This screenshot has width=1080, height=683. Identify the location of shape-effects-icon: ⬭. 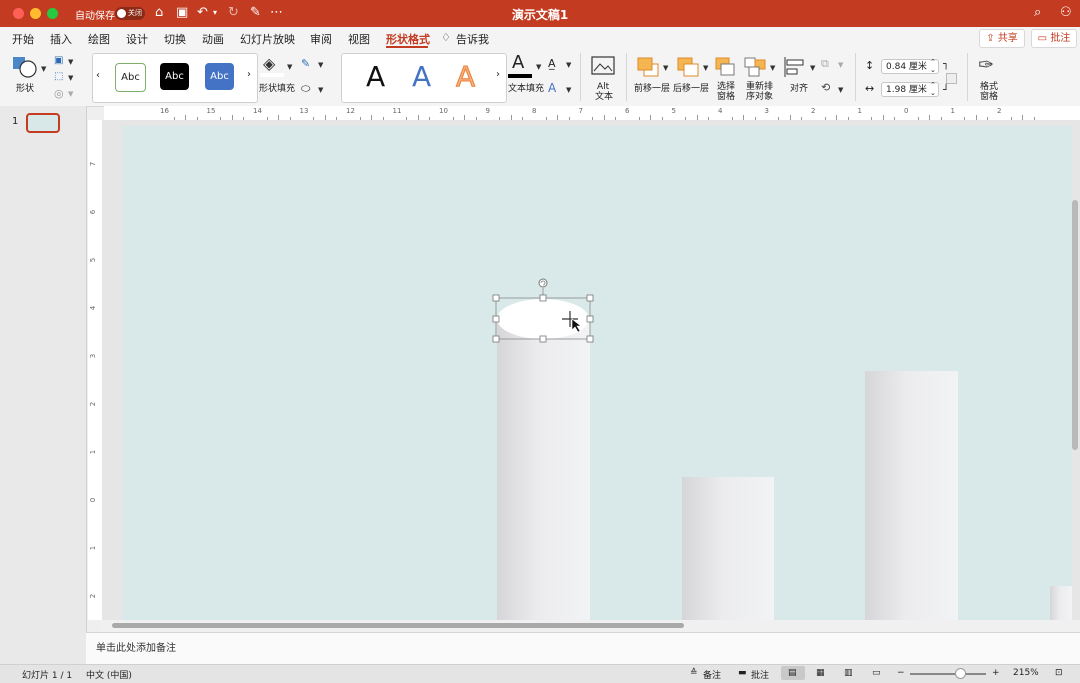
(305, 89).